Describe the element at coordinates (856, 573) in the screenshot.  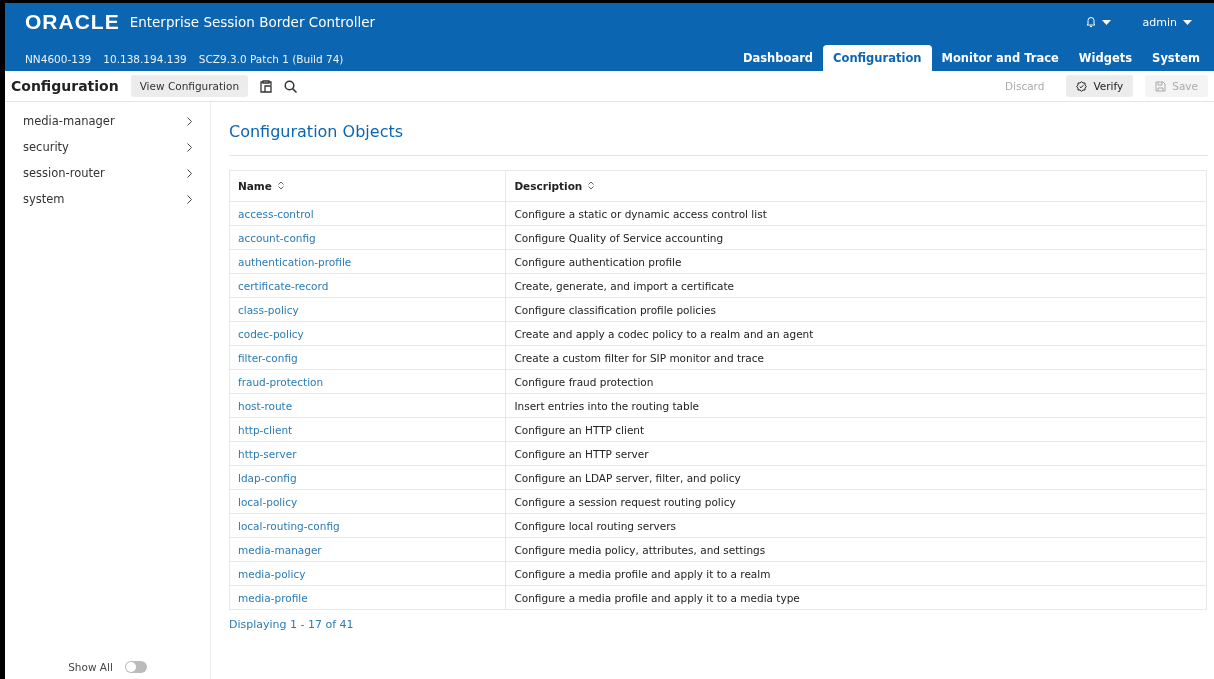
I see `table-cell: Configure a media profile and apply it to a realm` at that location.